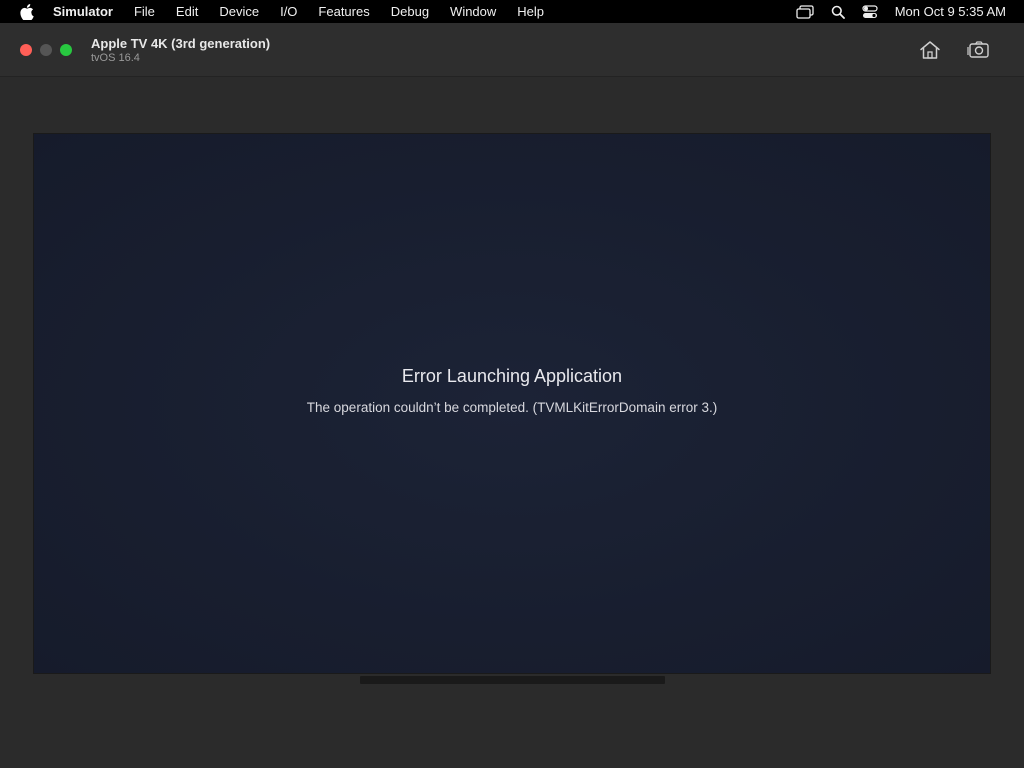 The width and height of the screenshot is (1024, 768). I want to click on menu-device: Device, so click(239, 11).